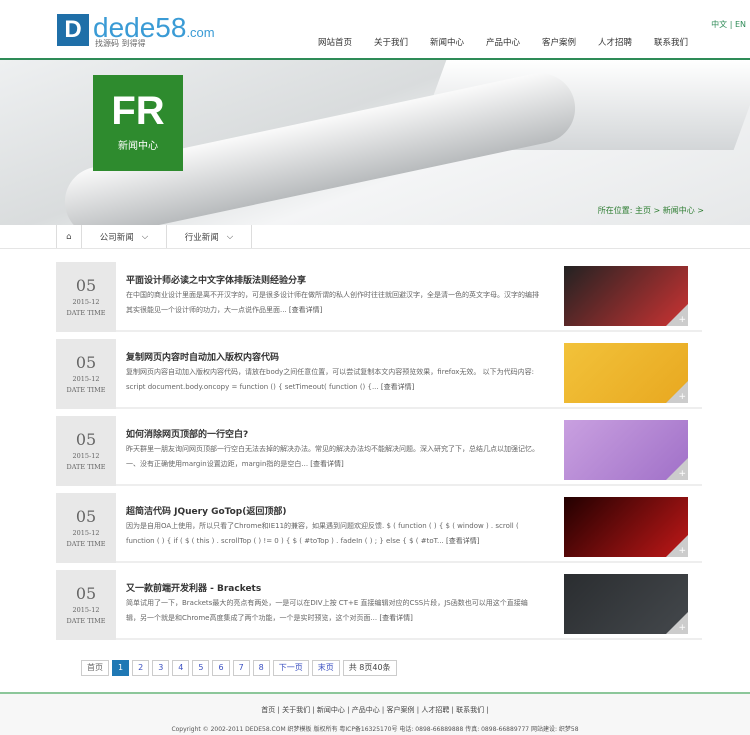 The image size is (750, 735). Describe the element at coordinates (187, 433) in the screenshot. I see `article-title: 如何消除网页顶部的一行空白?` at that location.